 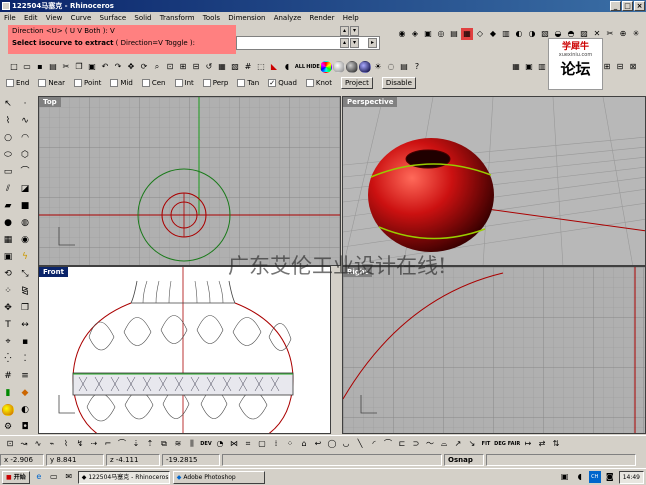 I want to click on select-all-icon: ⬚, so click(x=261, y=67).